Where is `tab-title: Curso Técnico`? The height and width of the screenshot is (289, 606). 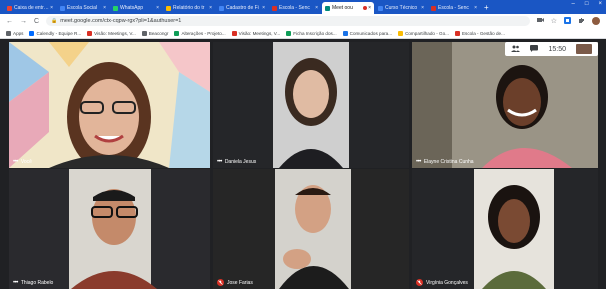 tab-title: Curso Técnico is located at coordinates (401, 8).